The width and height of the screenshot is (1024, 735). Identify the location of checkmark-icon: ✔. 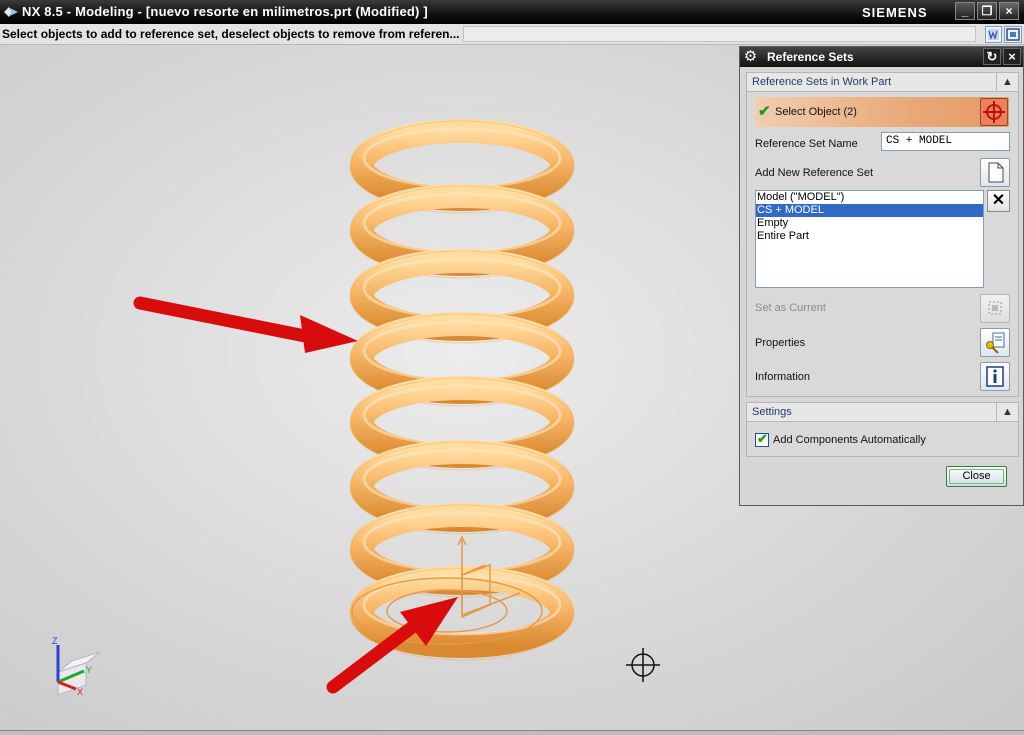
(762, 438).